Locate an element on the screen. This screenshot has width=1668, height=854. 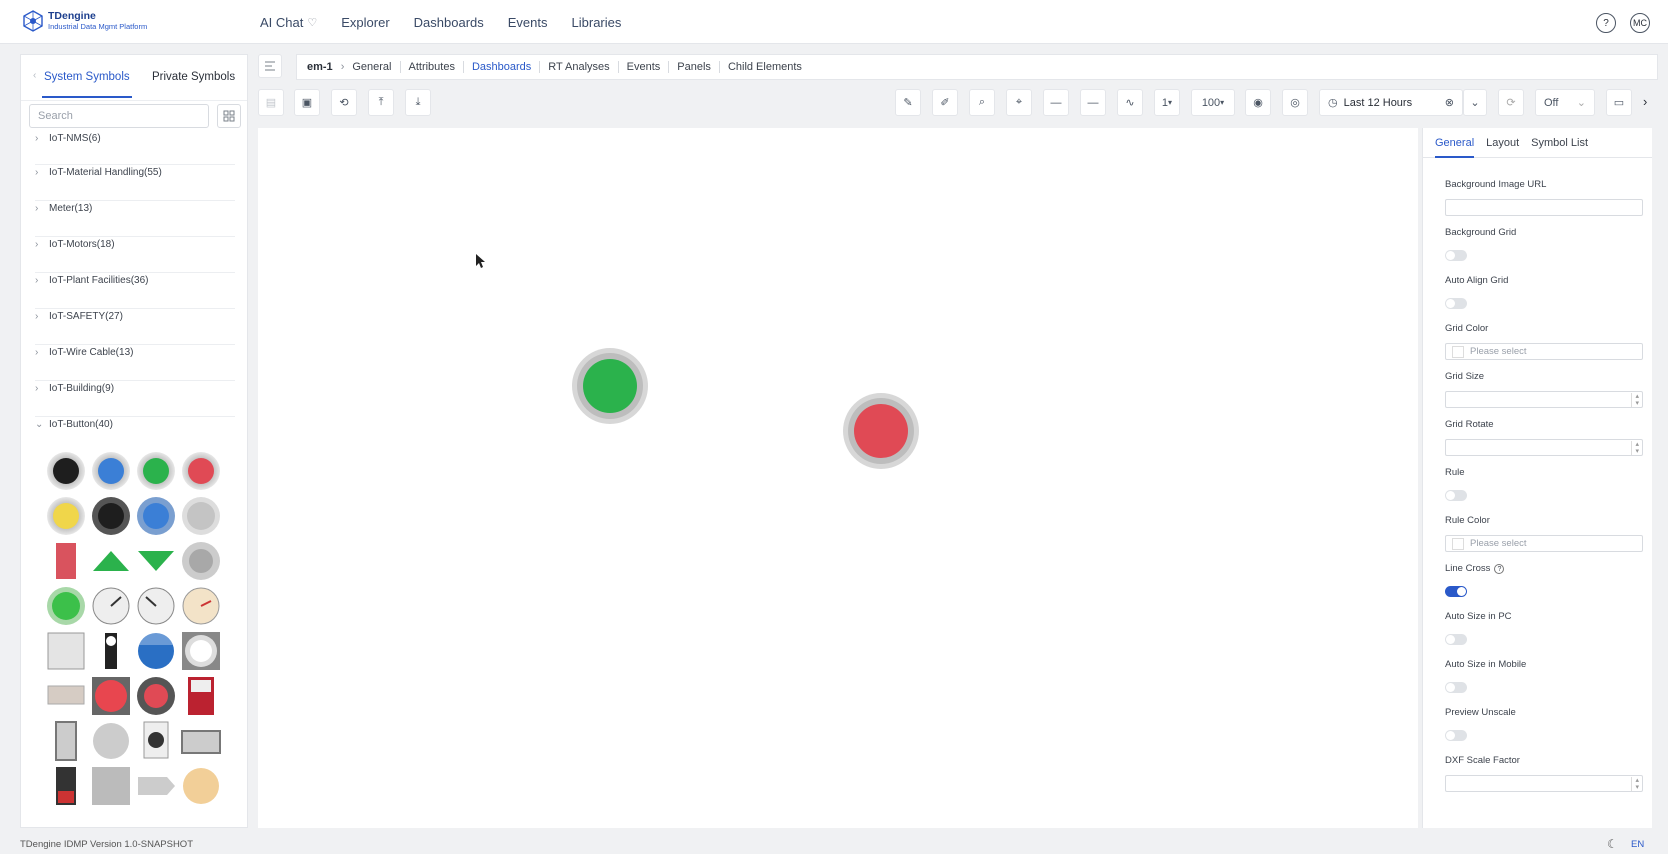
dark-knob-symbol is located at coordinates (111, 516).